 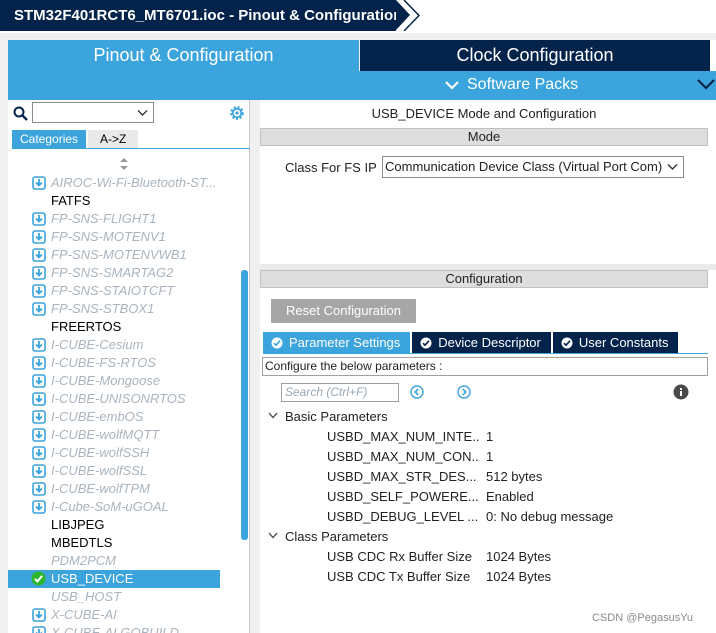 I want to click on list-item-label: I-CUBE-Cesium, so click(x=97, y=344).